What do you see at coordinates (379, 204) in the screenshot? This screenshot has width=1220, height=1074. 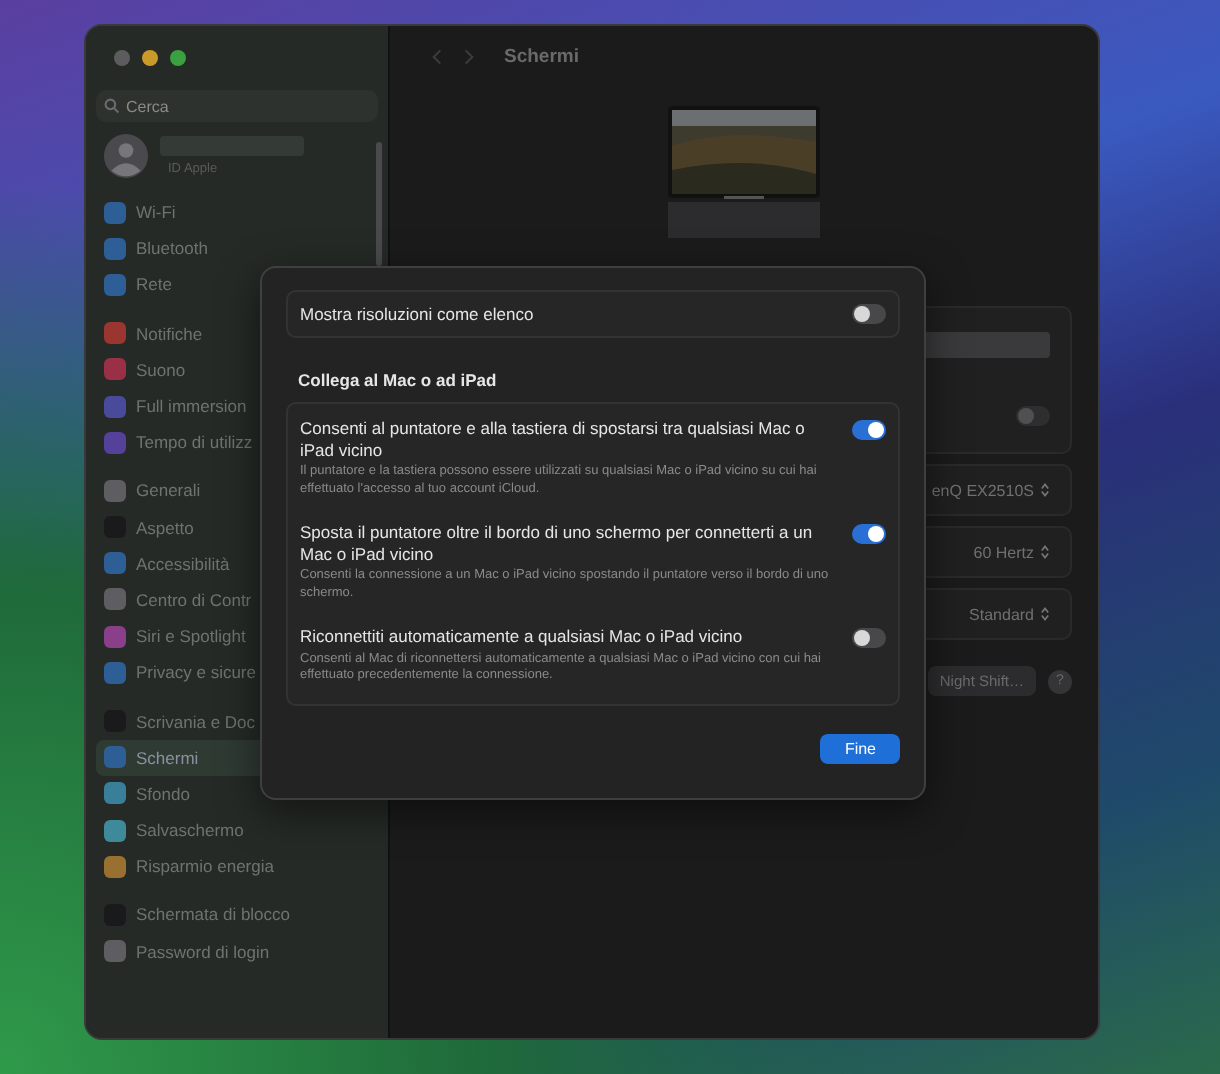 I see `scrollbar` at bounding box center [379, 204].